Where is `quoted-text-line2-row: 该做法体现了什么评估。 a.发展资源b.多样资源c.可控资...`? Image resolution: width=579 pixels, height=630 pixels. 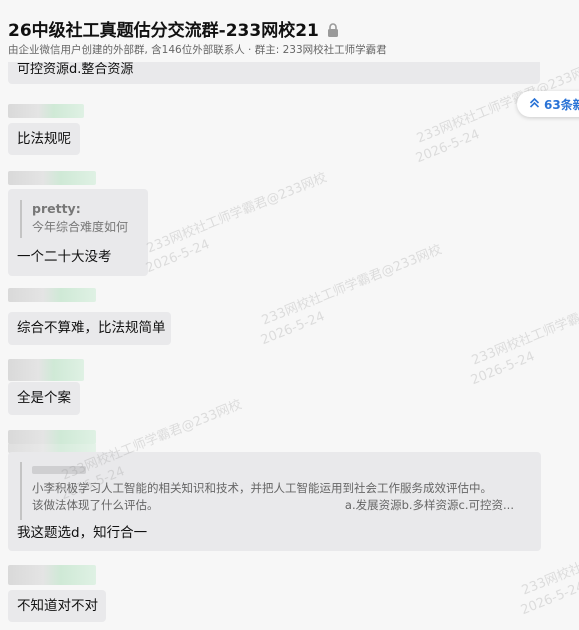
quoted-text-line2-row: 该做法体现了什么评估。 a.发展资源b.多样资源c.可控资... is located at coordinates (276, 505).